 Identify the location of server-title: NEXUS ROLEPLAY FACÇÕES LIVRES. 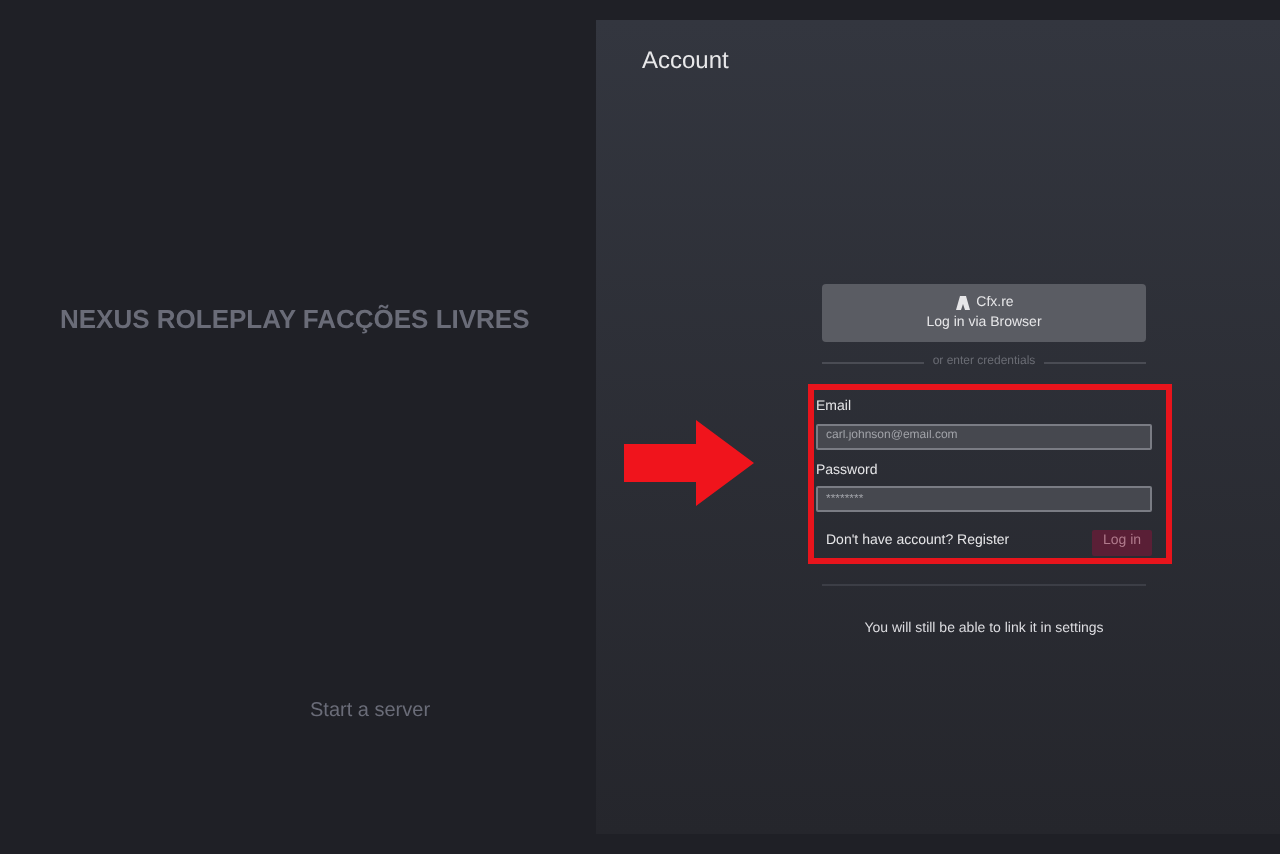
(295, 320).